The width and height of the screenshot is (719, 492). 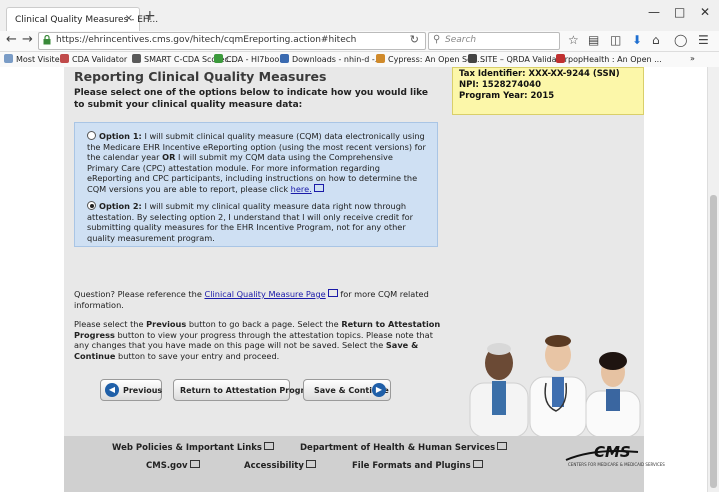 I want to click on accessibility-label: Accessibility, so click(x=274, y=466).